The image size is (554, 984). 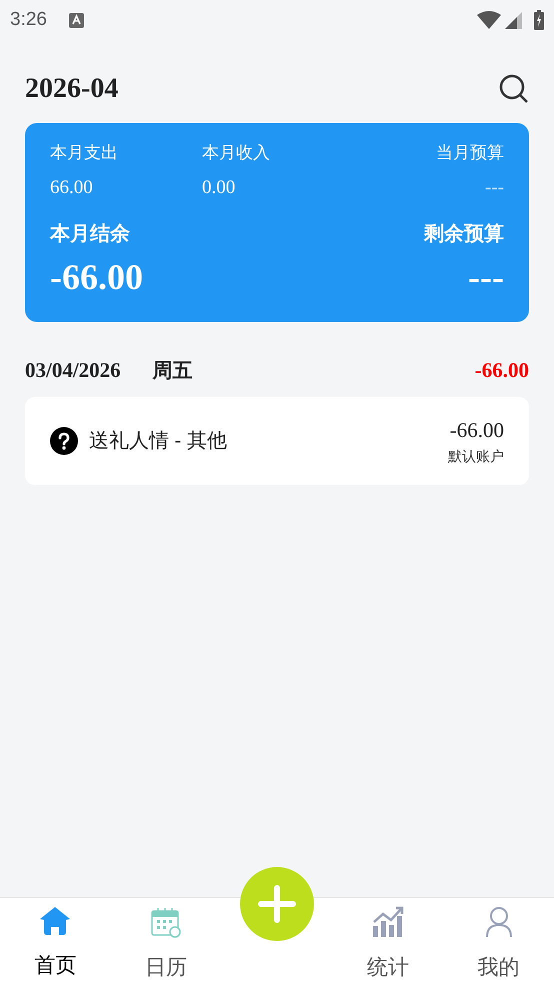 What do you see at coordinates (166, 941) in the screenshot?
I see `nav-tab: 日历` at bounding box center [166, 941].